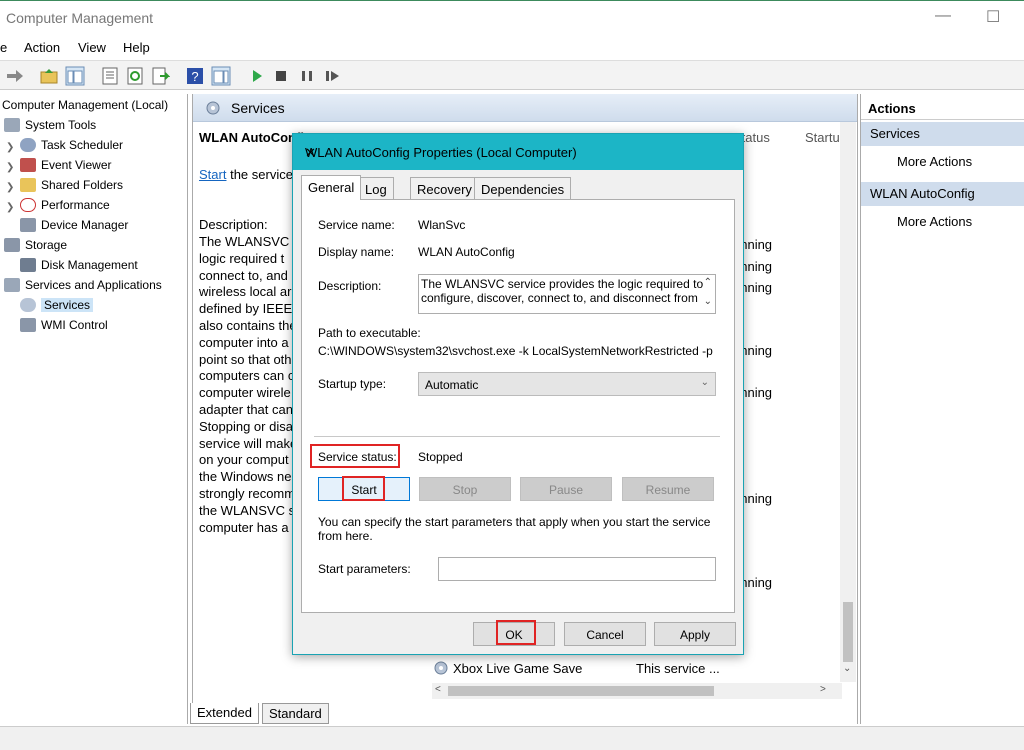 This screenshot has width=1024, height=750. Describe the element at coordinates (444, 188) in the screenshot. I see `tab-recovery: Recovery` at that location.